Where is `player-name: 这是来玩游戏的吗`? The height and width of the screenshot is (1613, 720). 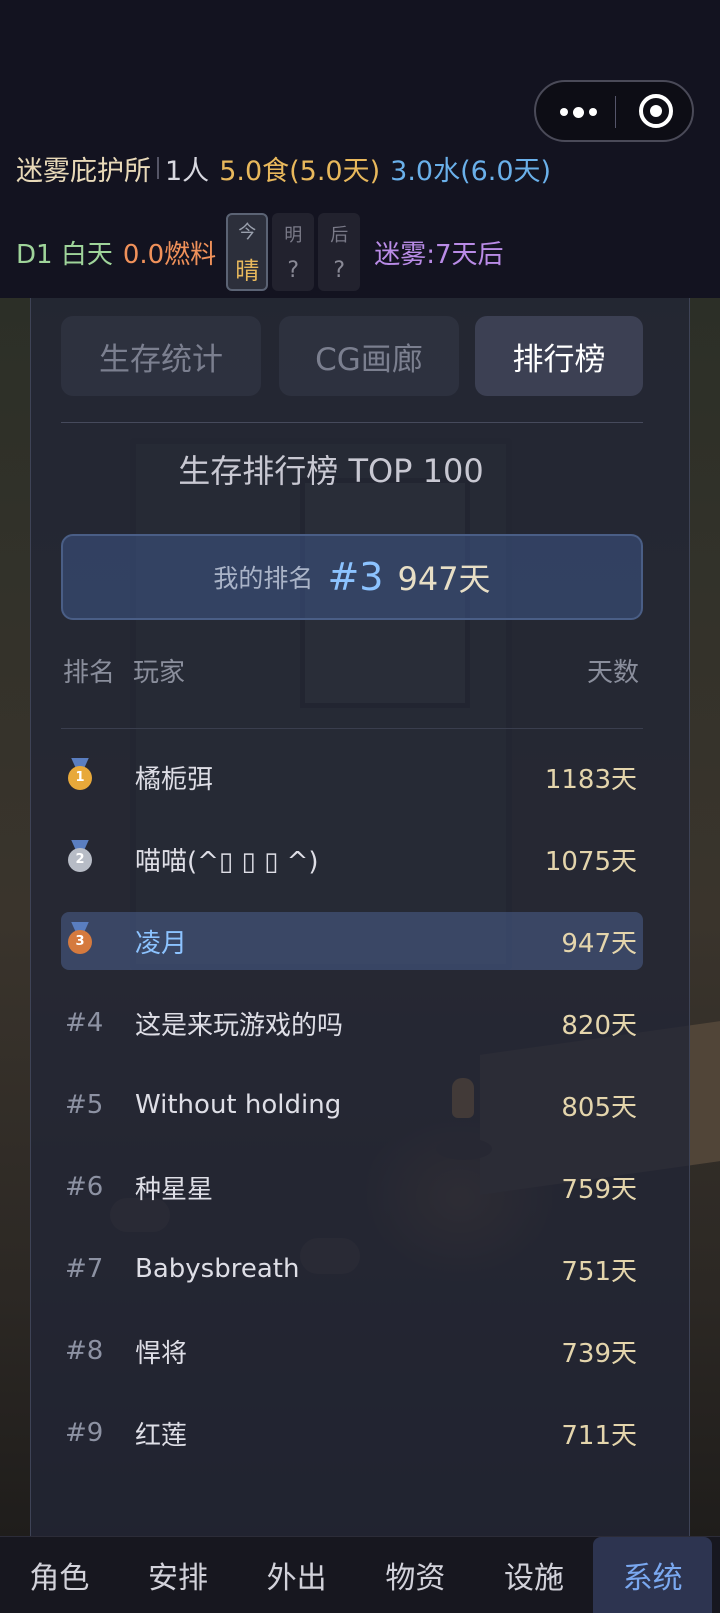
player-name: 这是来玩游戏的吗 is located at coordinates (239, 1025).